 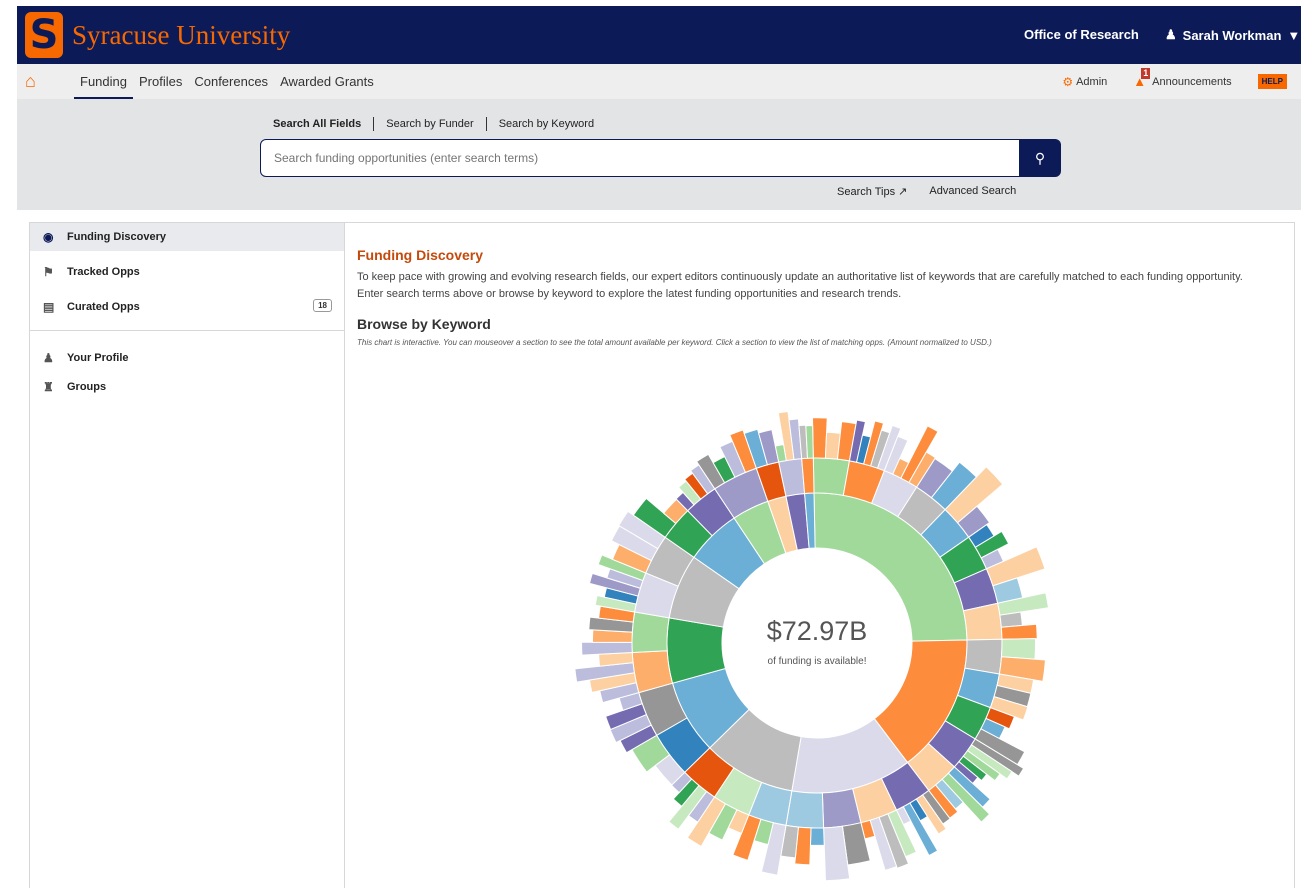 What do you see at coordinates (48, 237) in the screenshot?
I see `compass-icon: ◉` at bounding box center [48, 237].